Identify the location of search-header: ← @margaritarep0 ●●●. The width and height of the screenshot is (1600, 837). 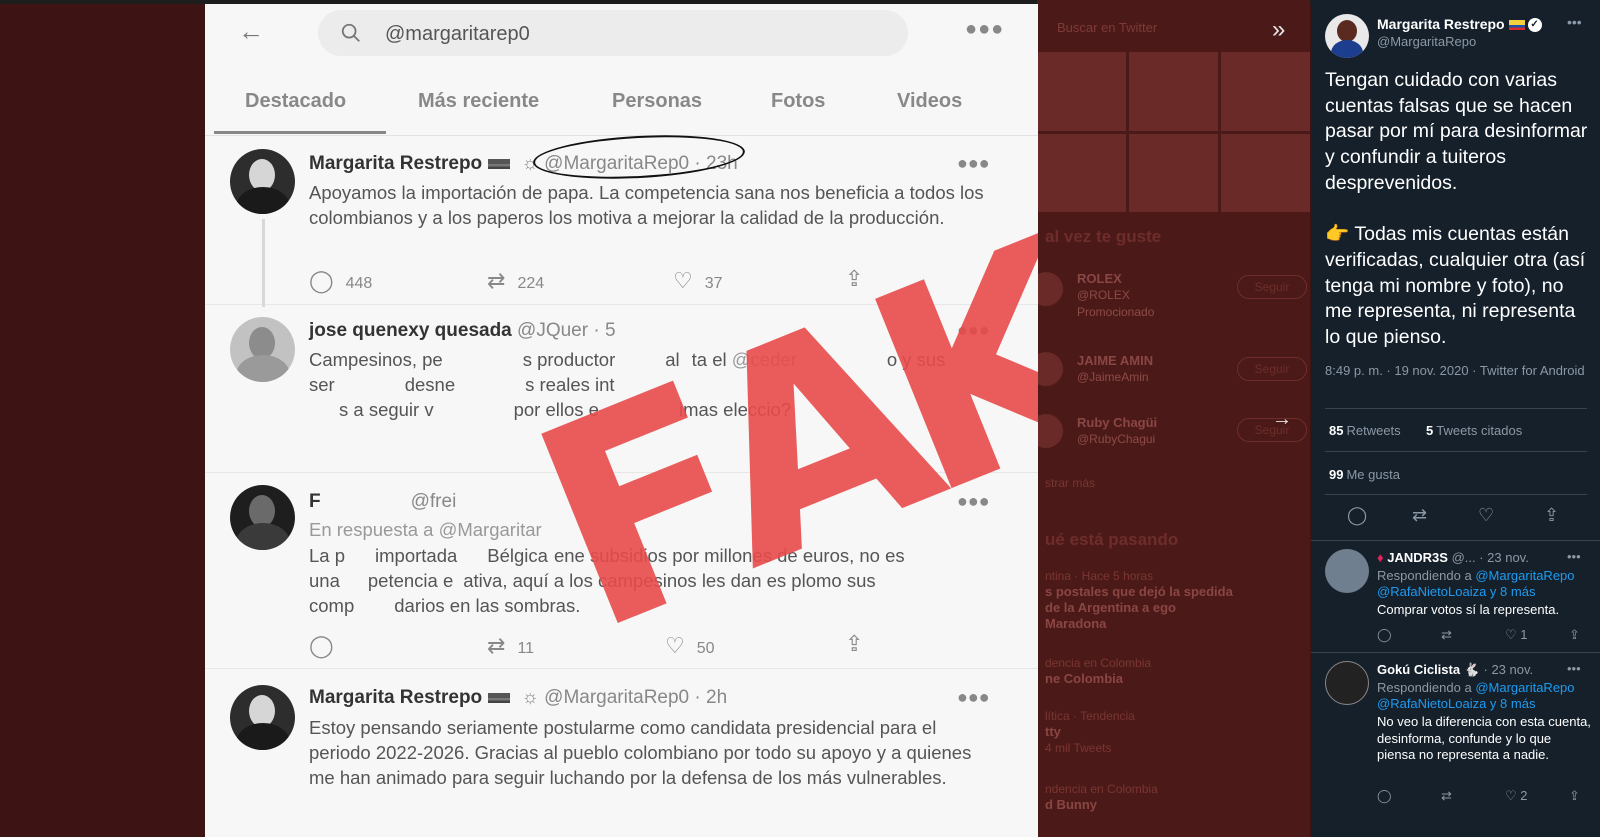
(621, 34).